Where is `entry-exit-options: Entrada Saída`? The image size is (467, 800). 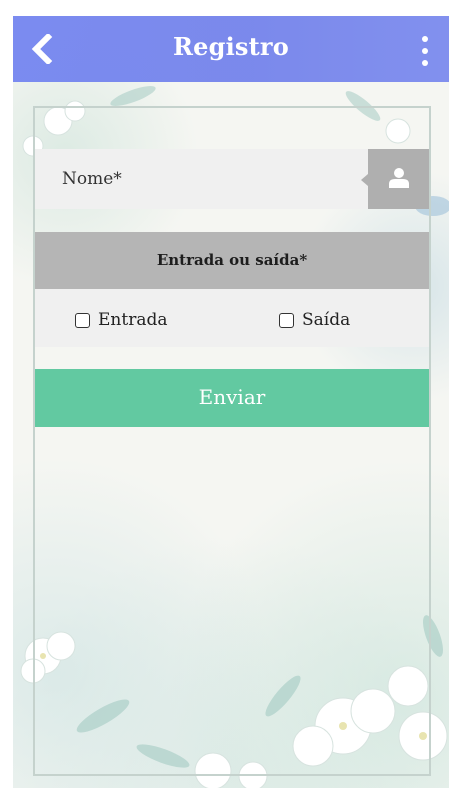
entry-exit-options: Entrada Saída is located at coordinates (232, 318).